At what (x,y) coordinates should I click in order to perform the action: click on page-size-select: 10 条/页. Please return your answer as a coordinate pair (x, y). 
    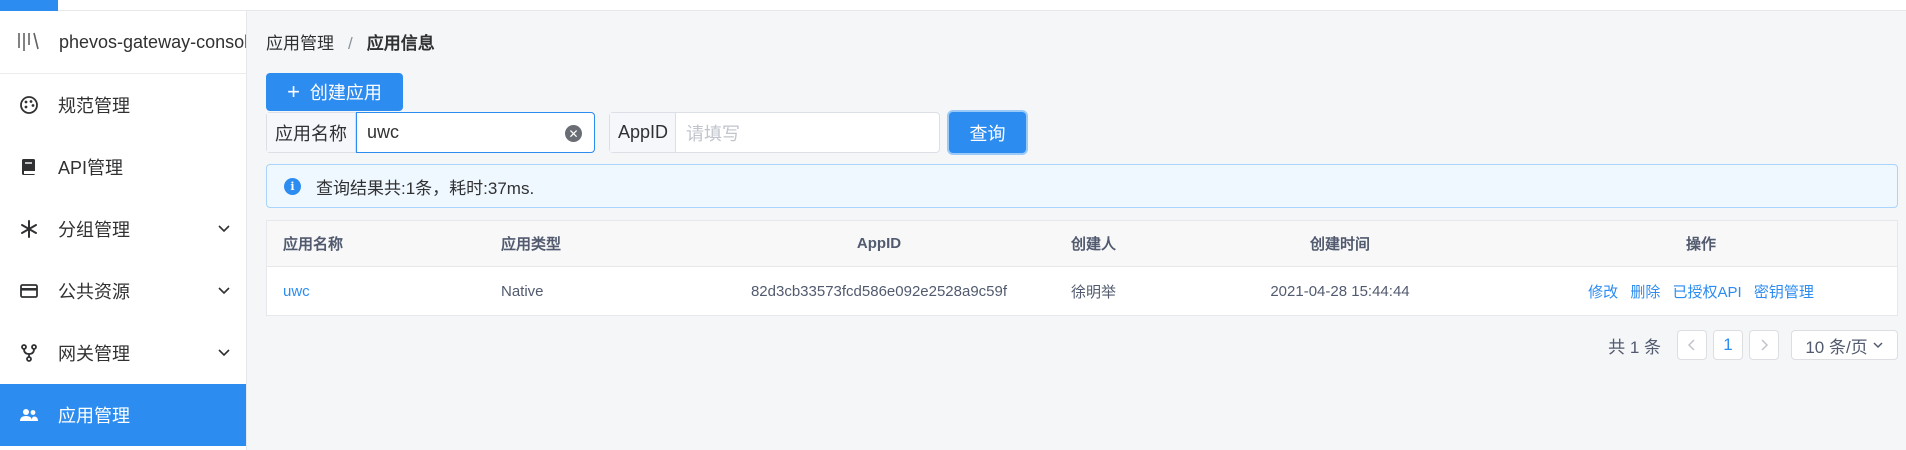
    Looking at the image, I should click on (1844, 345).